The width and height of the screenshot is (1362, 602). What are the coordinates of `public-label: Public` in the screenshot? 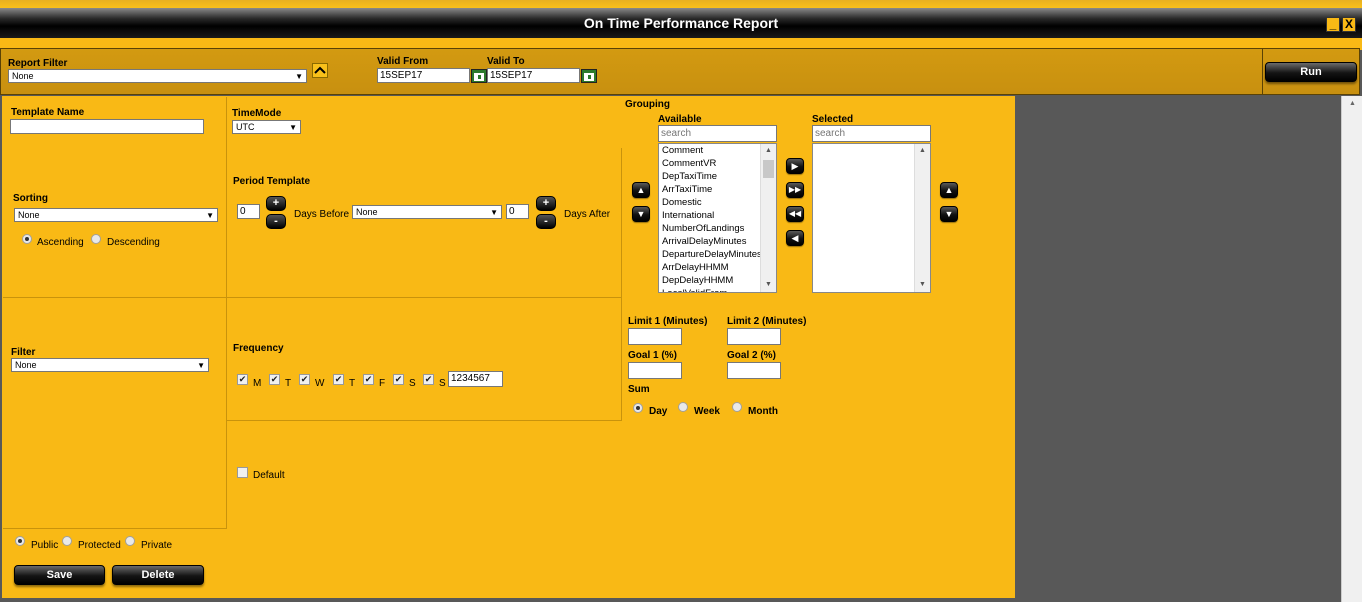 It's located at (45, 545).